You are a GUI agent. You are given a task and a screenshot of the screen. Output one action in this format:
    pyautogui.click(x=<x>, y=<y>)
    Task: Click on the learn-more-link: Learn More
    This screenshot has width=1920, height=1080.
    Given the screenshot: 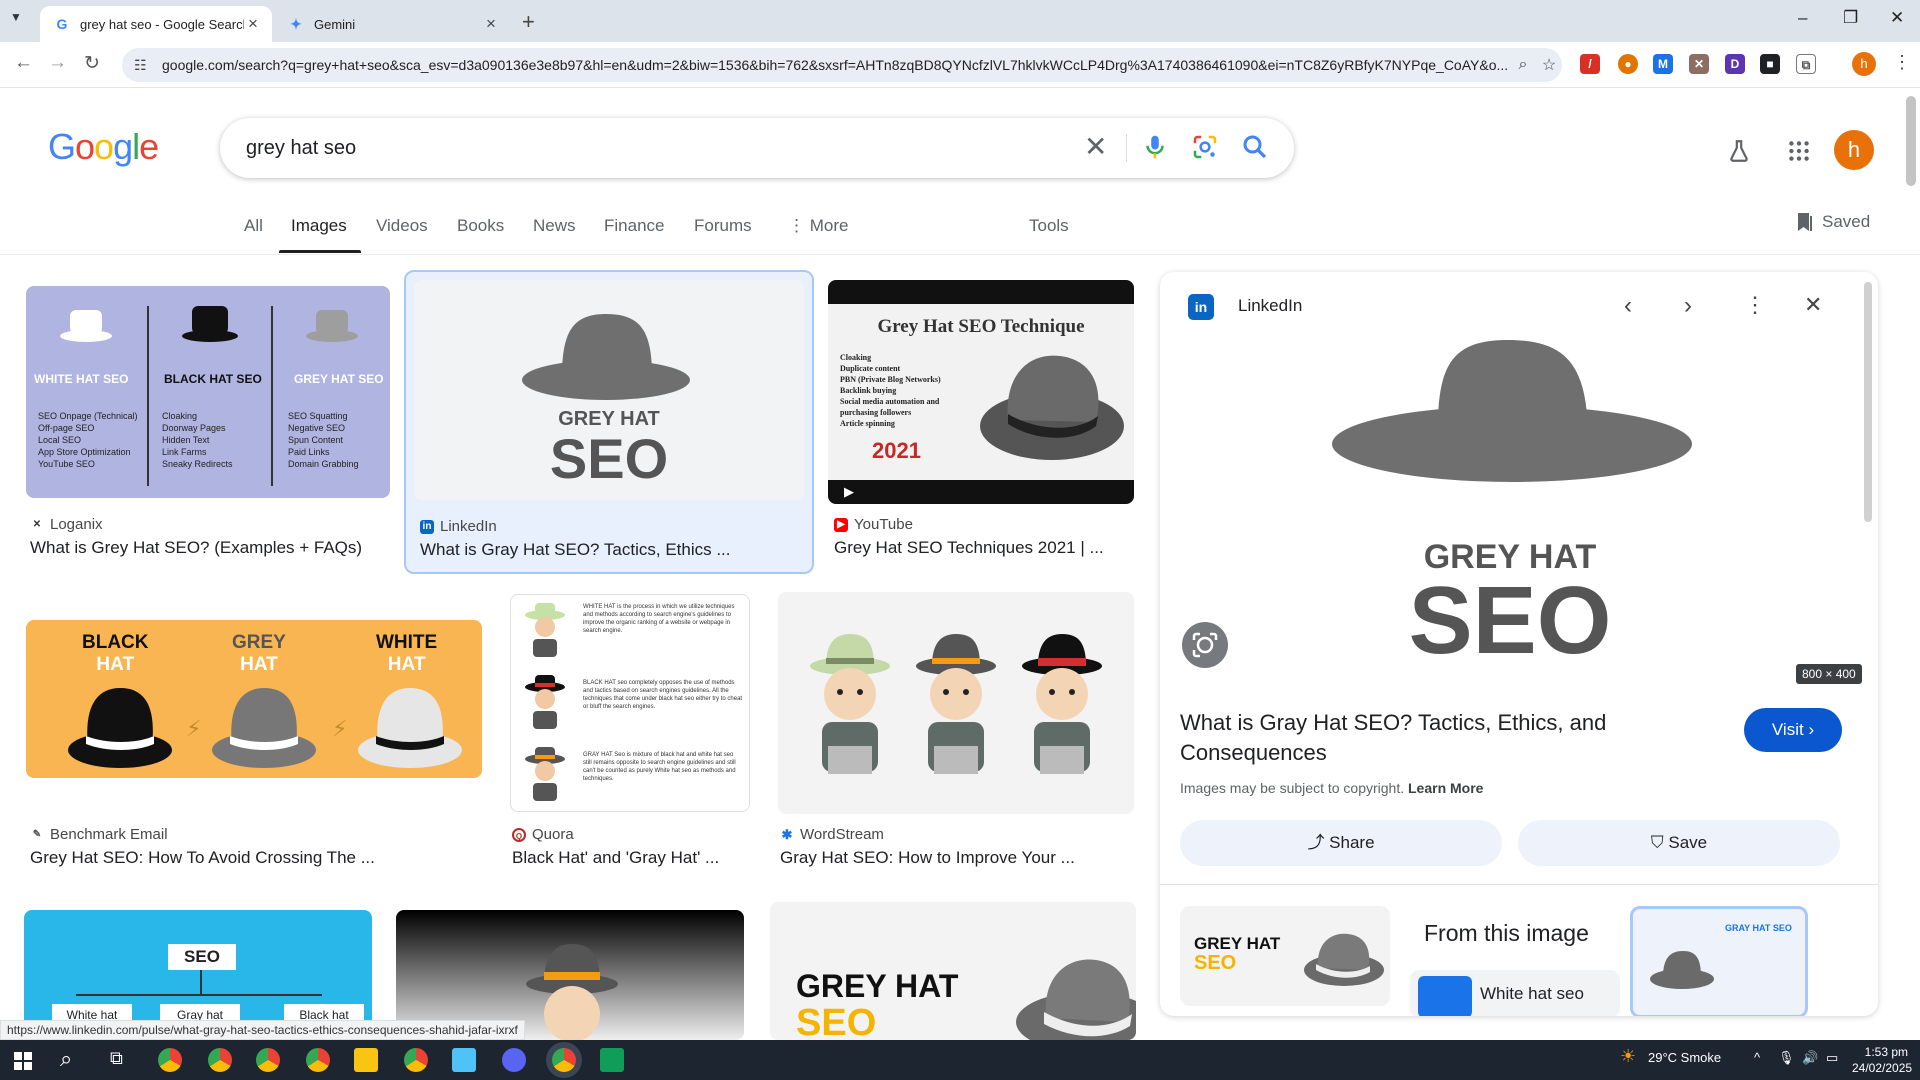 What is the action you would take?
    pyautogui.click(x=1445, y=788)
    